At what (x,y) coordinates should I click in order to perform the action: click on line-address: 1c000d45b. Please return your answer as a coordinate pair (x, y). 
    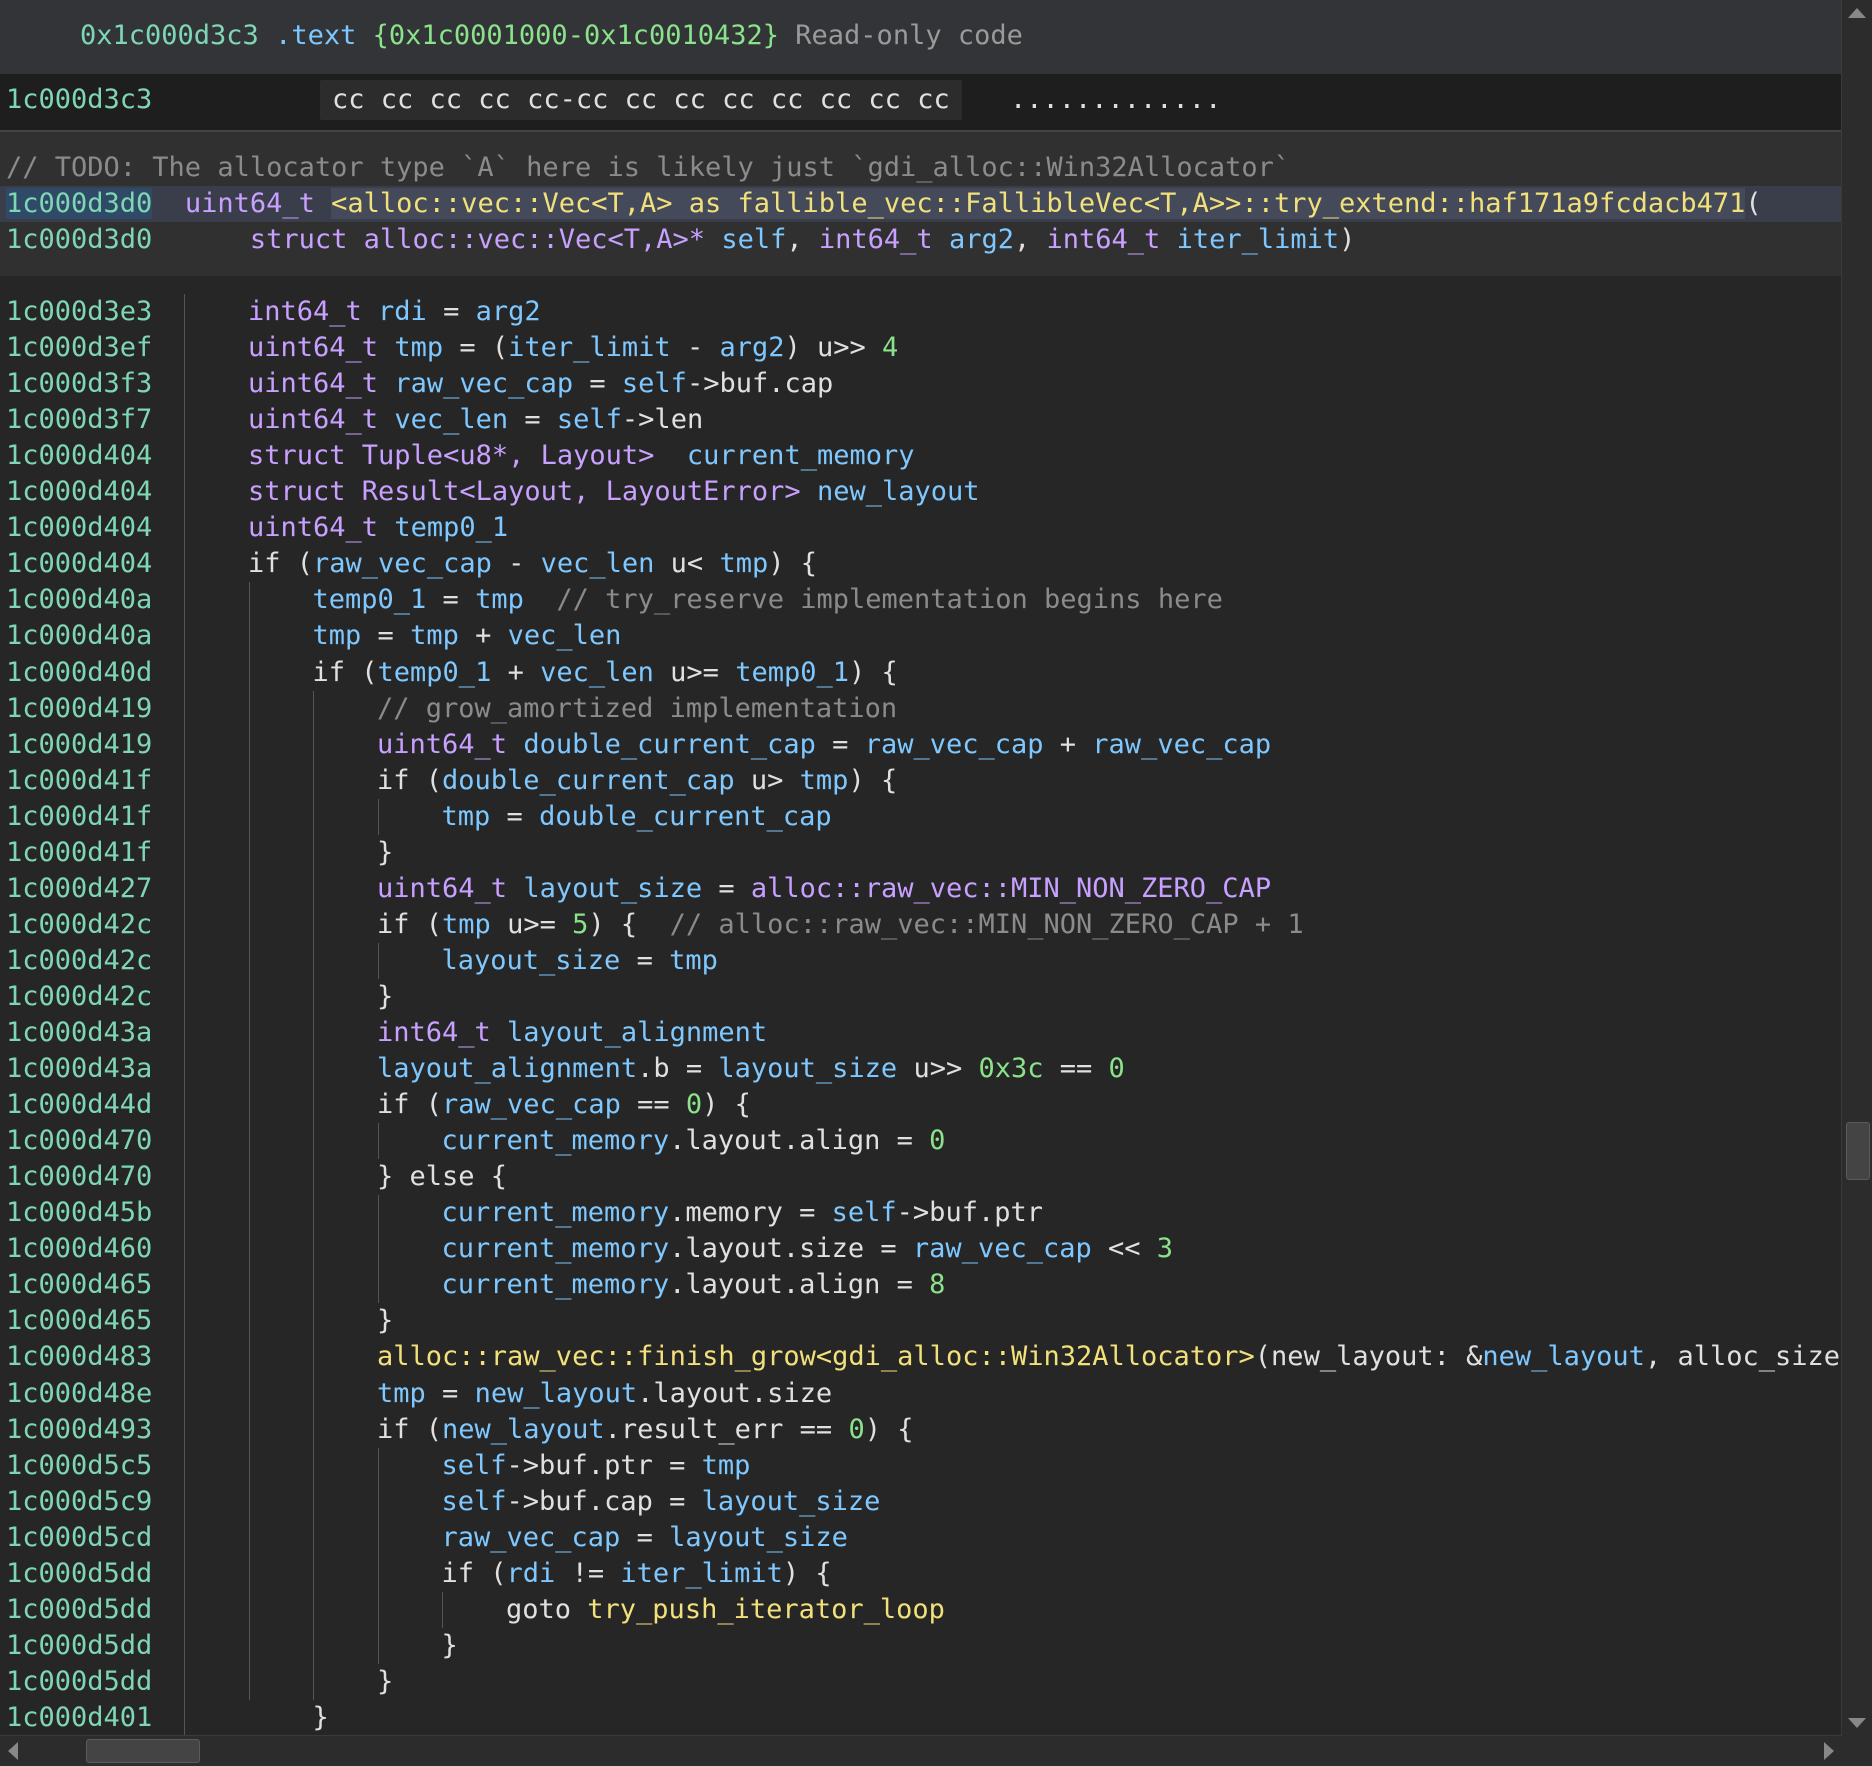
    Looking at the image, I should click on (79, 1213).